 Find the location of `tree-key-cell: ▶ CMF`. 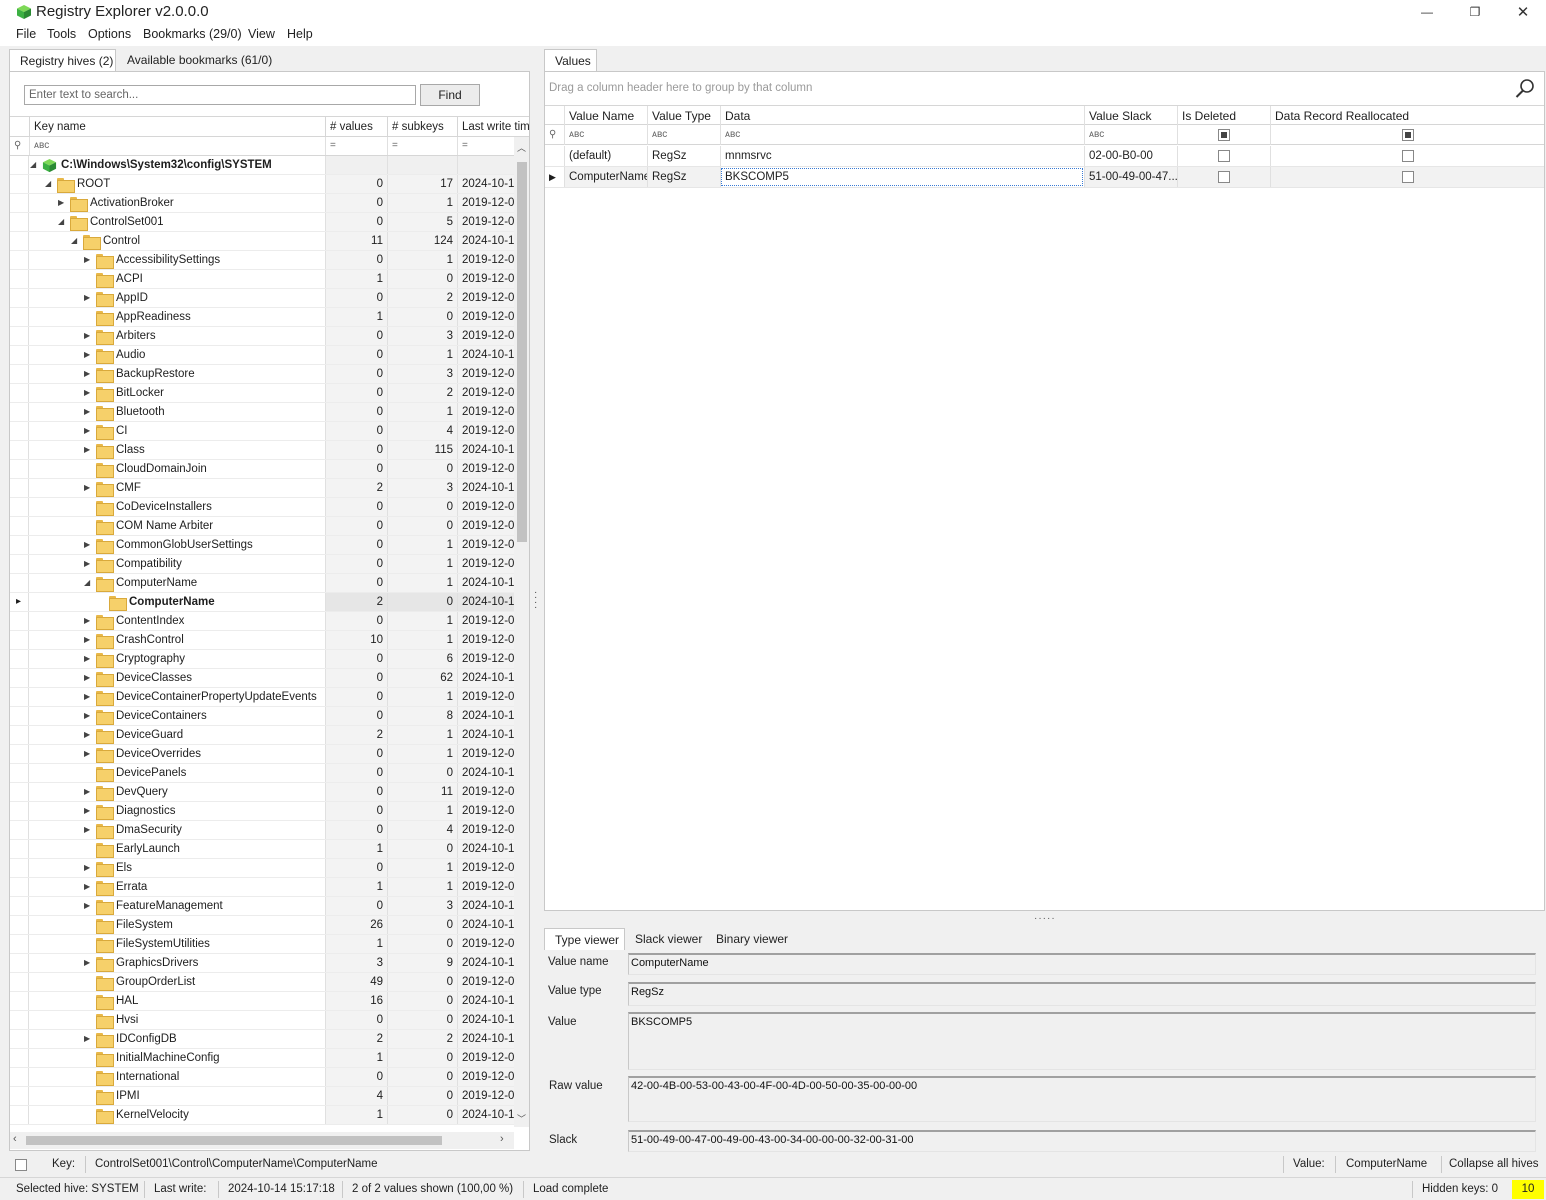

tree-key-cell: ▶ CMF is located at coordinates (176, 488).